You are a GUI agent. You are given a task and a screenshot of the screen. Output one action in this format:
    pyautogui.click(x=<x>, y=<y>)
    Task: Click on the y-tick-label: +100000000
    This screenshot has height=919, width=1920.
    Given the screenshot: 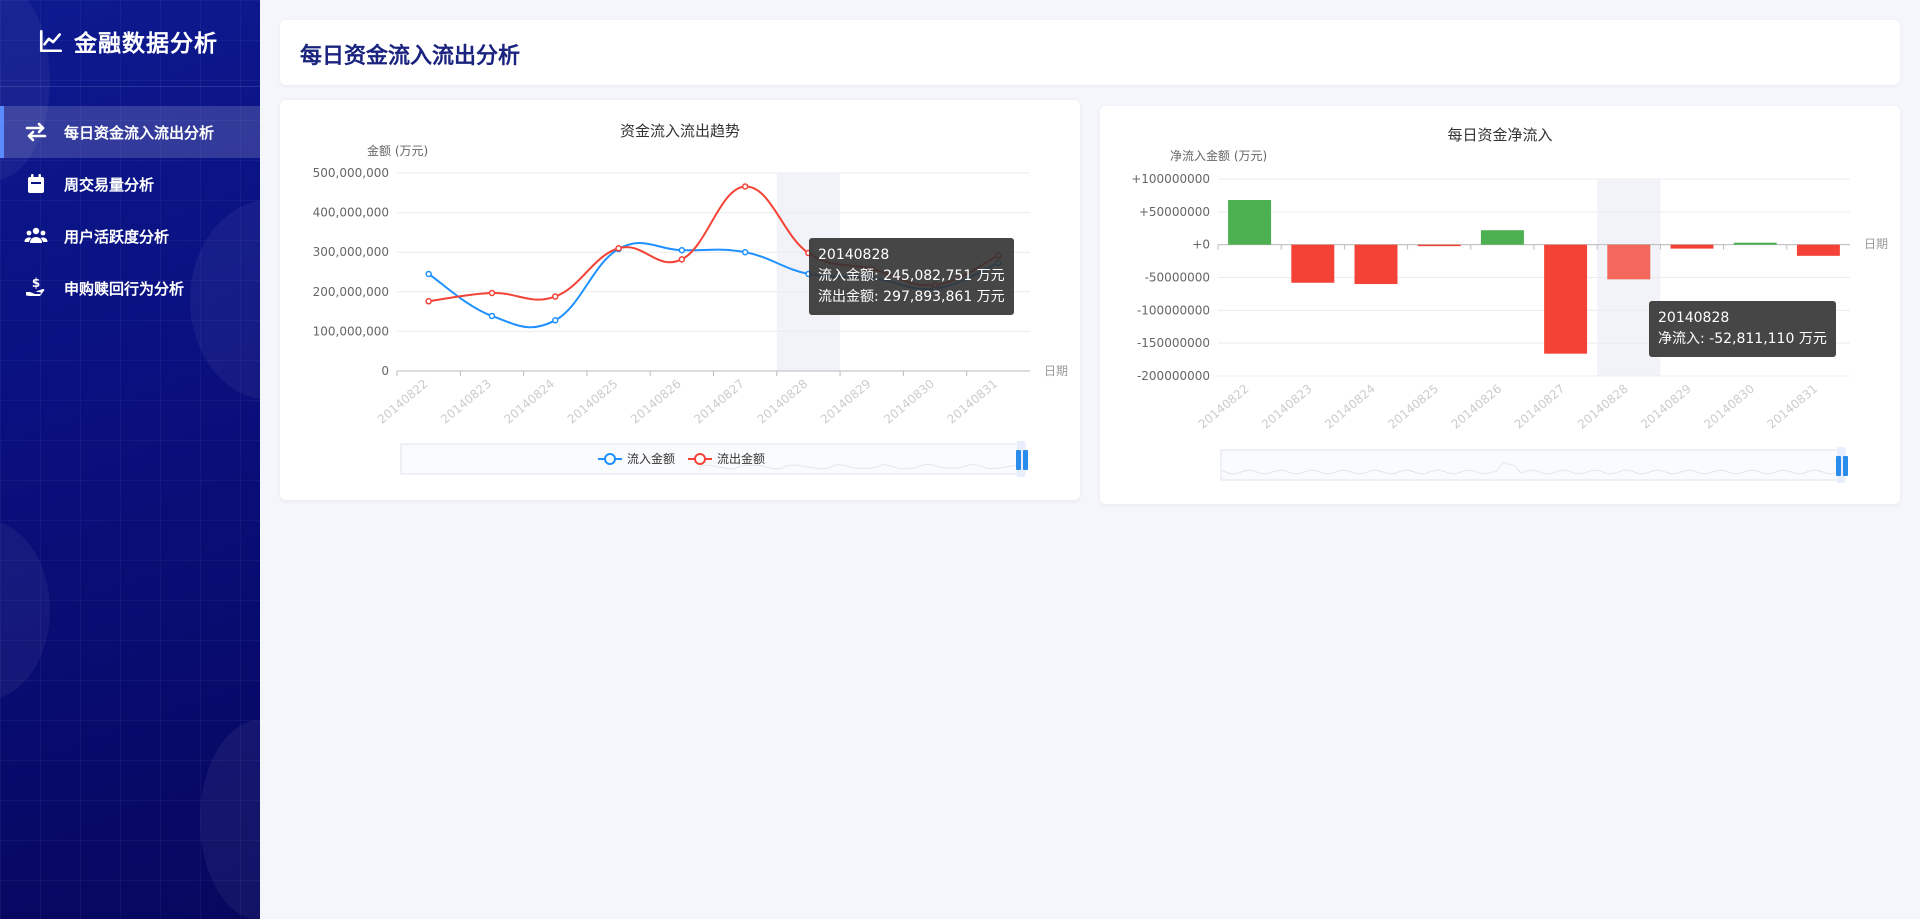 What is the action you would take?
    pyautogui.click(x=1170, y=179)
    